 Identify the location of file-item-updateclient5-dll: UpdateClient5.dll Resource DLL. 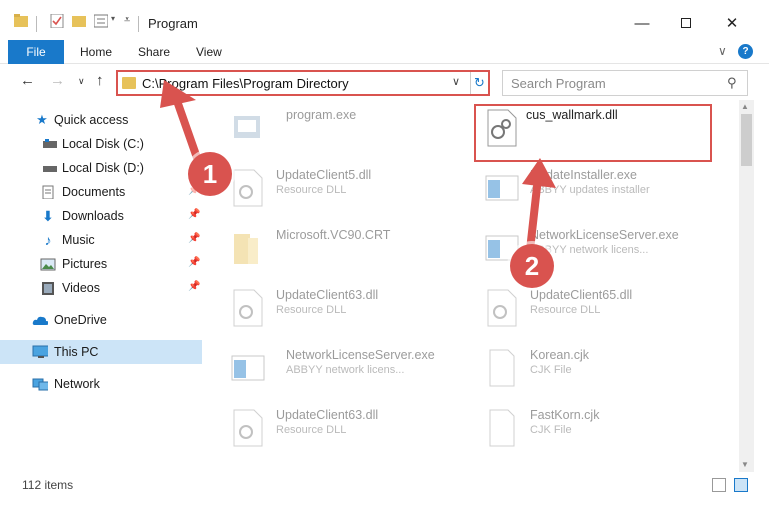
(344, 188).